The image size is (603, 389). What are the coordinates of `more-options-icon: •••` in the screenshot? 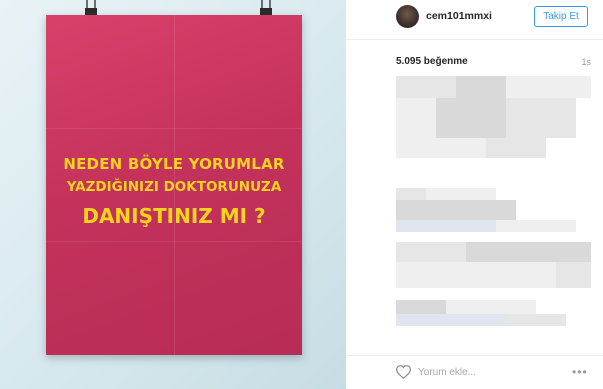 It's located at (580, 372).